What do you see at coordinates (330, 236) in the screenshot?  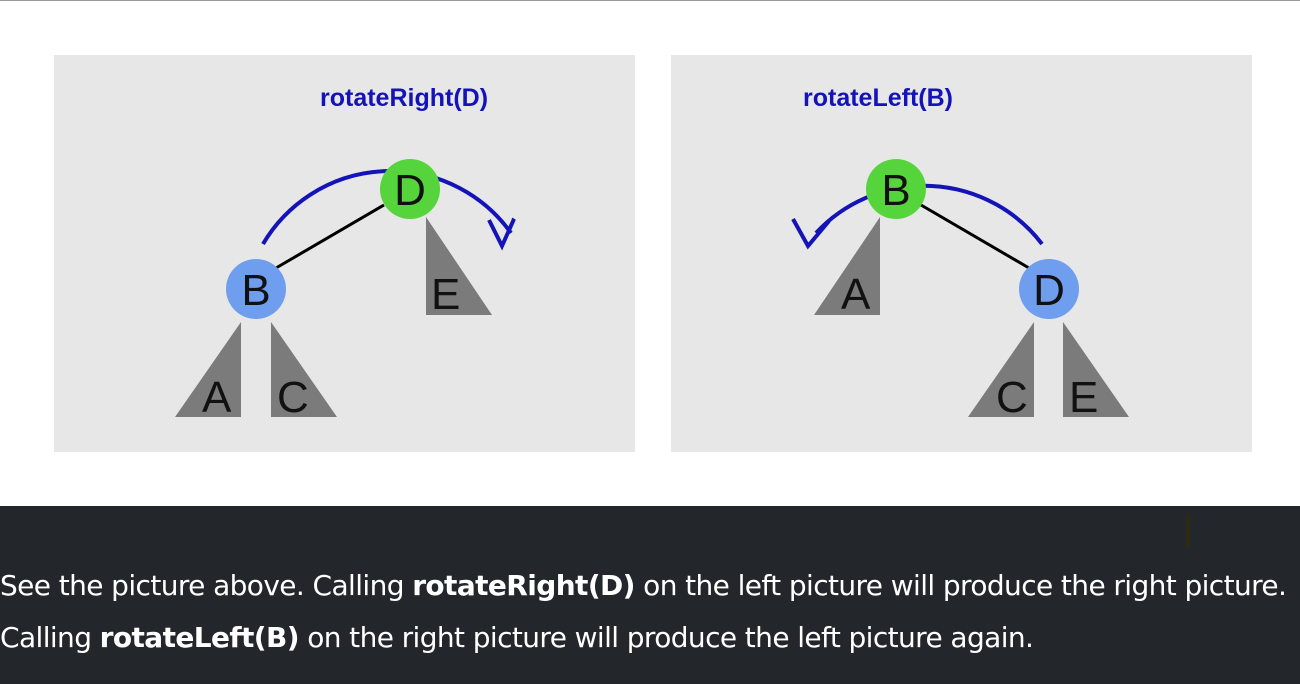 I see `tree-edge` at bounding box center [330, 236].